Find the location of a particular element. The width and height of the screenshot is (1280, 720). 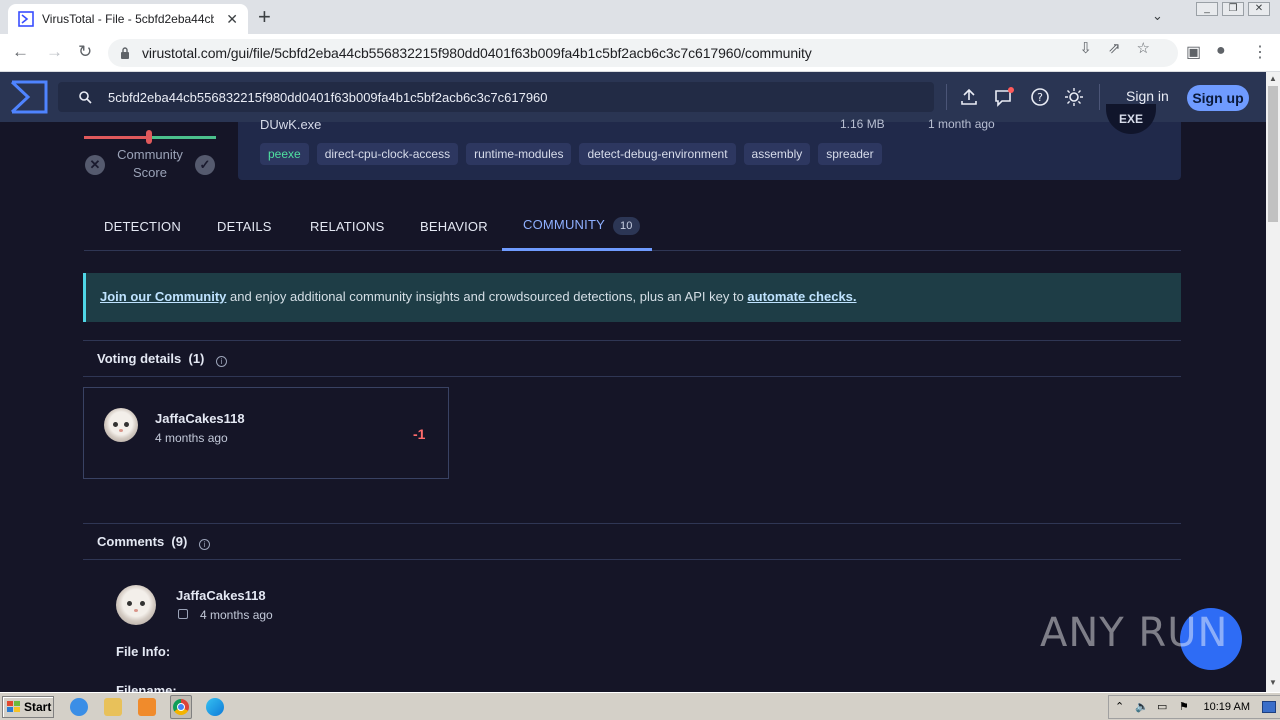

tab-community-count: 10 is located at coordinates (626, 226).